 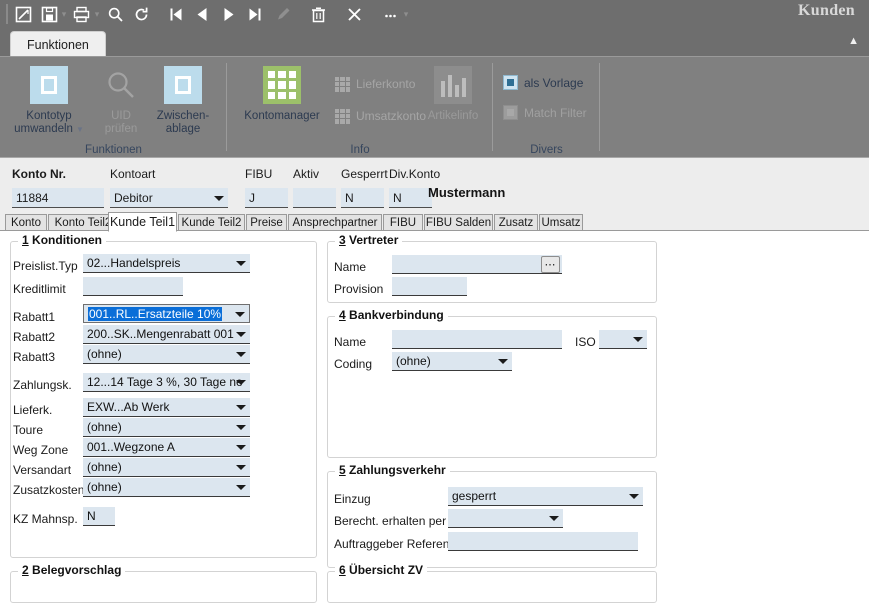 I want to click on fibu-input: J, so click(x=266, y=198).